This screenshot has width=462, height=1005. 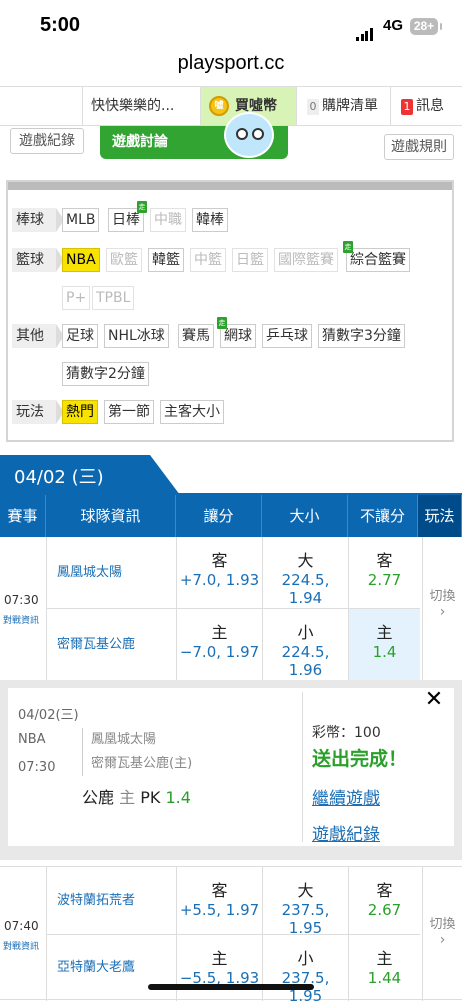 I want to click on chip-horse-racing: 賽馬, so click(x=196, y=336).